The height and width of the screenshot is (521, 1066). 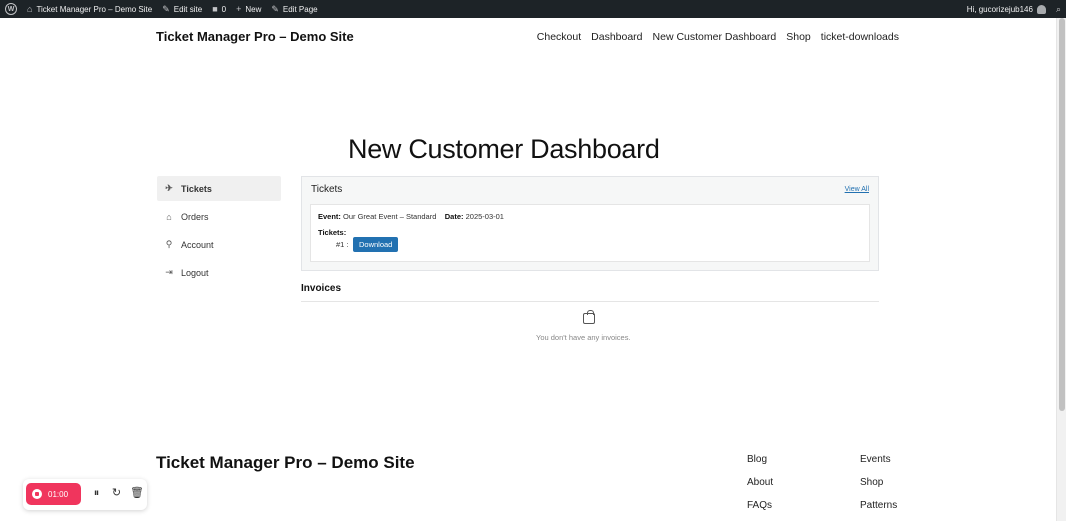 I want to click on account-menu: Hi, gucorizejub146, so click(x=1006, y=9).